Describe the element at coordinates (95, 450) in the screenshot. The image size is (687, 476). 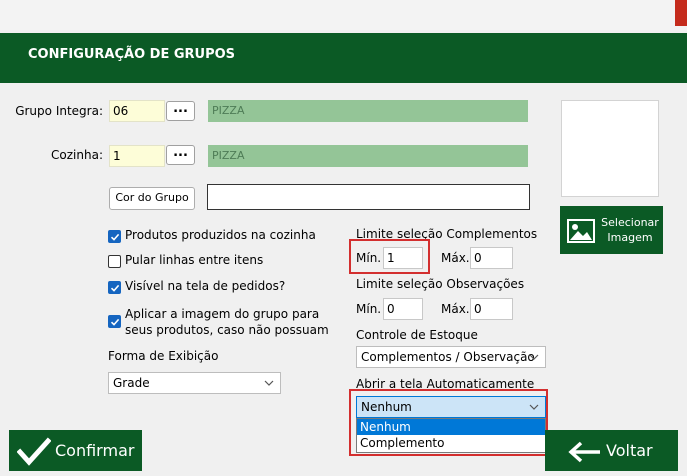
I see `confirmar-label: Confirmar` at that location.